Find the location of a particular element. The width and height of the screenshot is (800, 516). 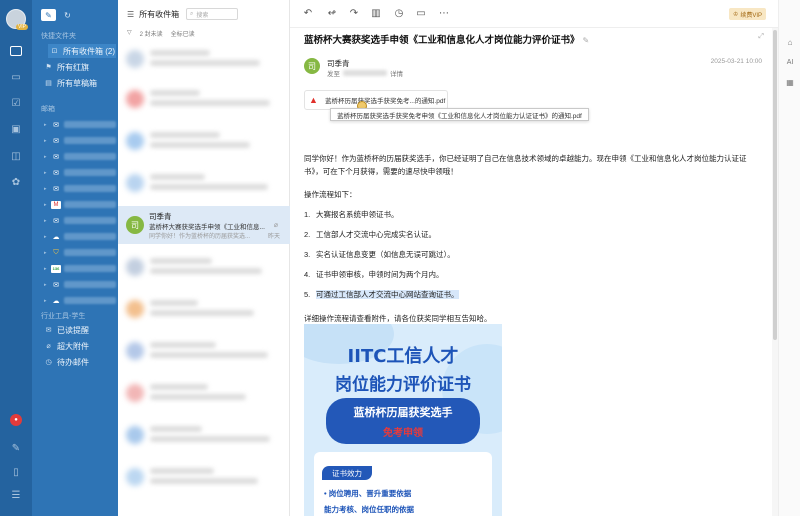

scrollbar-thumb is located at coordinates (775, 185).